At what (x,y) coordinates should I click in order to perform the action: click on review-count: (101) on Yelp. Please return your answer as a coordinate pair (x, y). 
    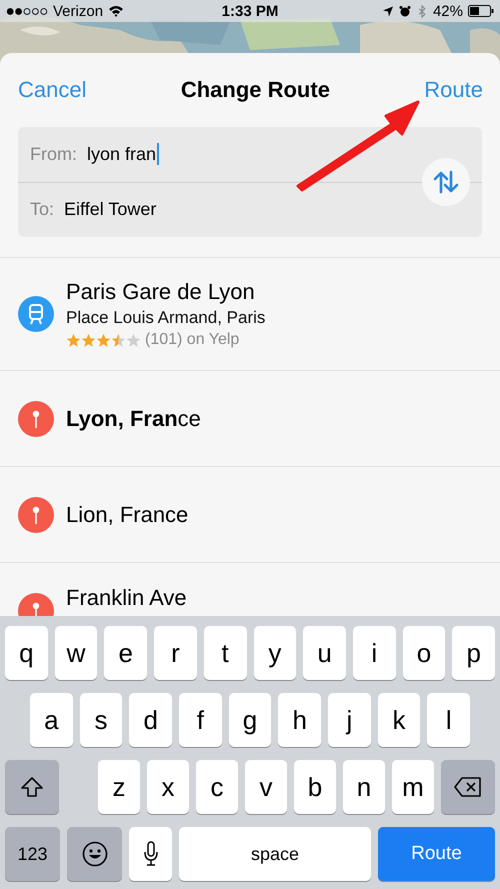
    Looking at the image, I should click on (192, 340).